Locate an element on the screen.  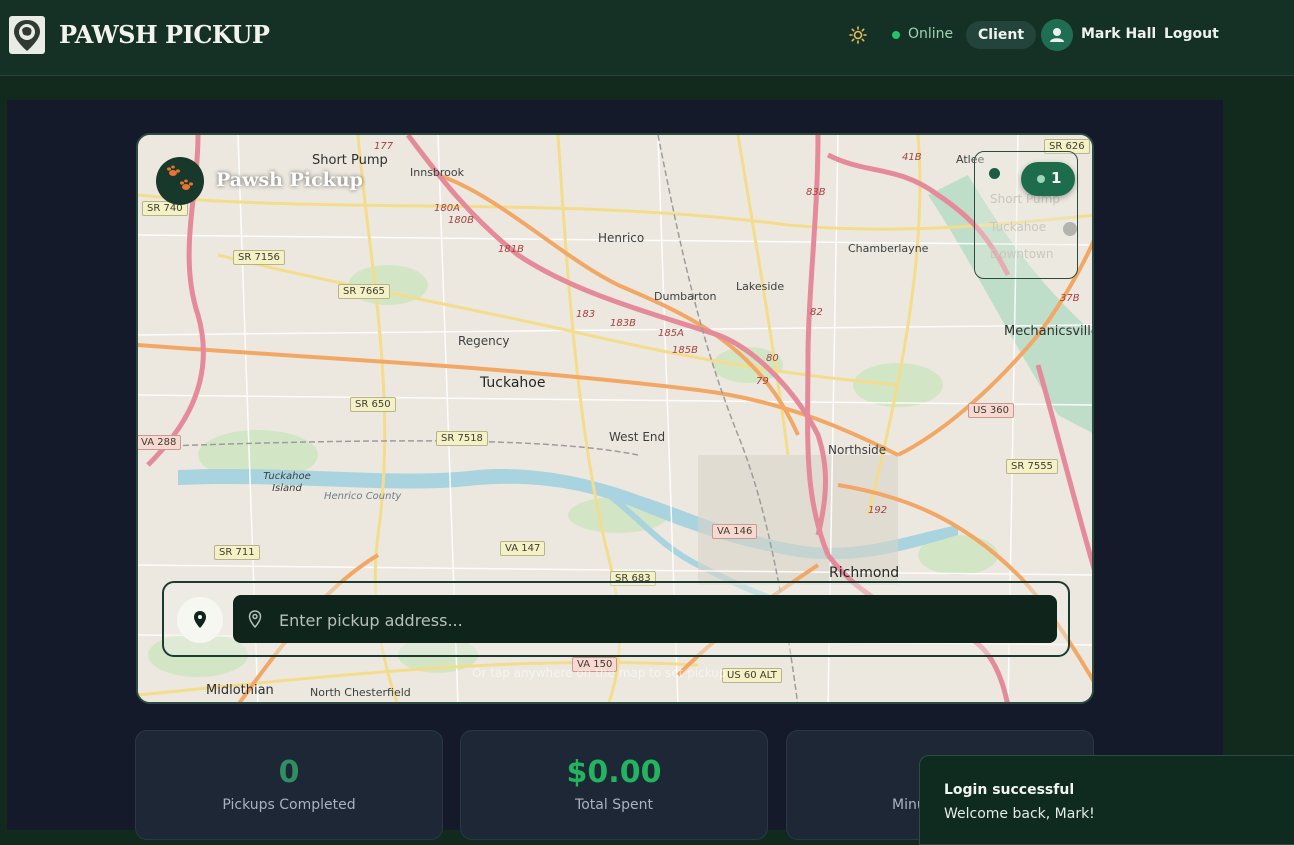
exit-label: 180B is located at coordinates (461, 220).